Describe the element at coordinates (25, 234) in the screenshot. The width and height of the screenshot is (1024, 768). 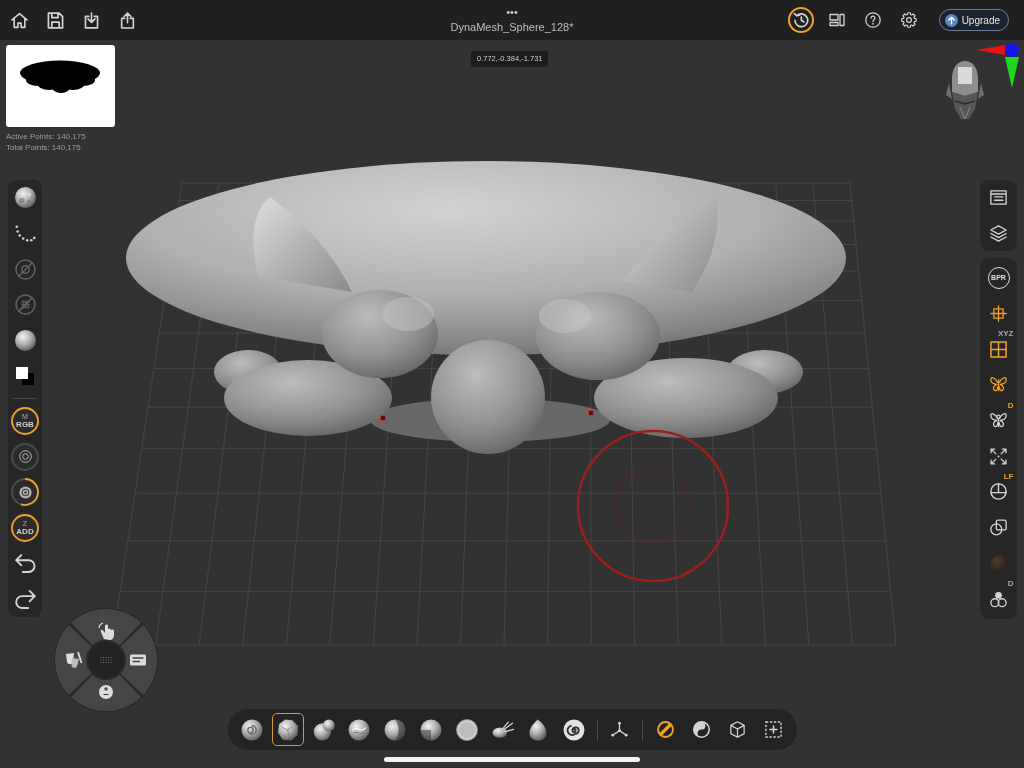
I see `dotted-curve-icon` at that location.